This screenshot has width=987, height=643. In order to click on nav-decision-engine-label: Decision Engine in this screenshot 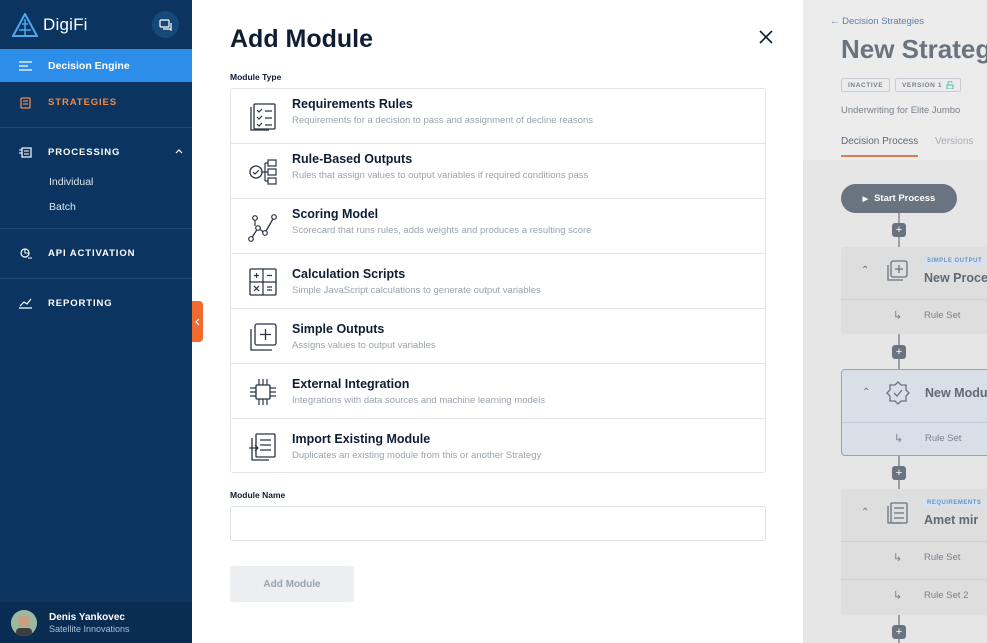, I will do `click(89, 65)`.